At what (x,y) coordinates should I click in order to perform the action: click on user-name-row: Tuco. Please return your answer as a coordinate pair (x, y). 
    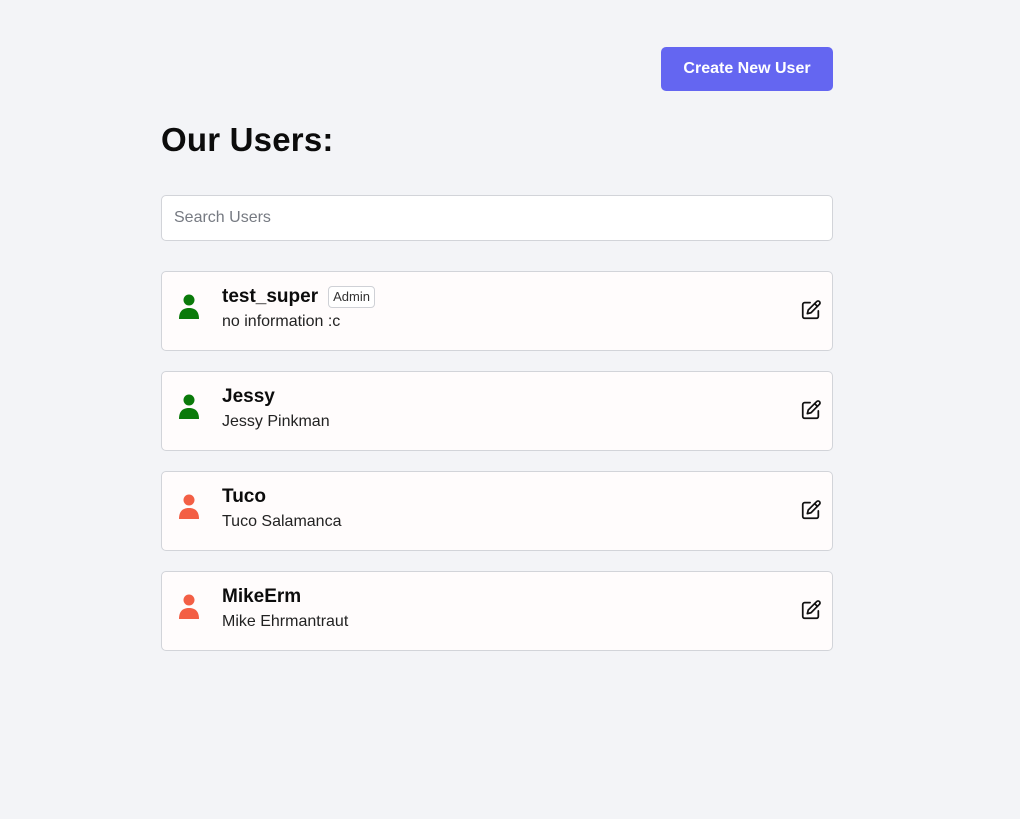
    Looking at the image, I should click on (281, 497).